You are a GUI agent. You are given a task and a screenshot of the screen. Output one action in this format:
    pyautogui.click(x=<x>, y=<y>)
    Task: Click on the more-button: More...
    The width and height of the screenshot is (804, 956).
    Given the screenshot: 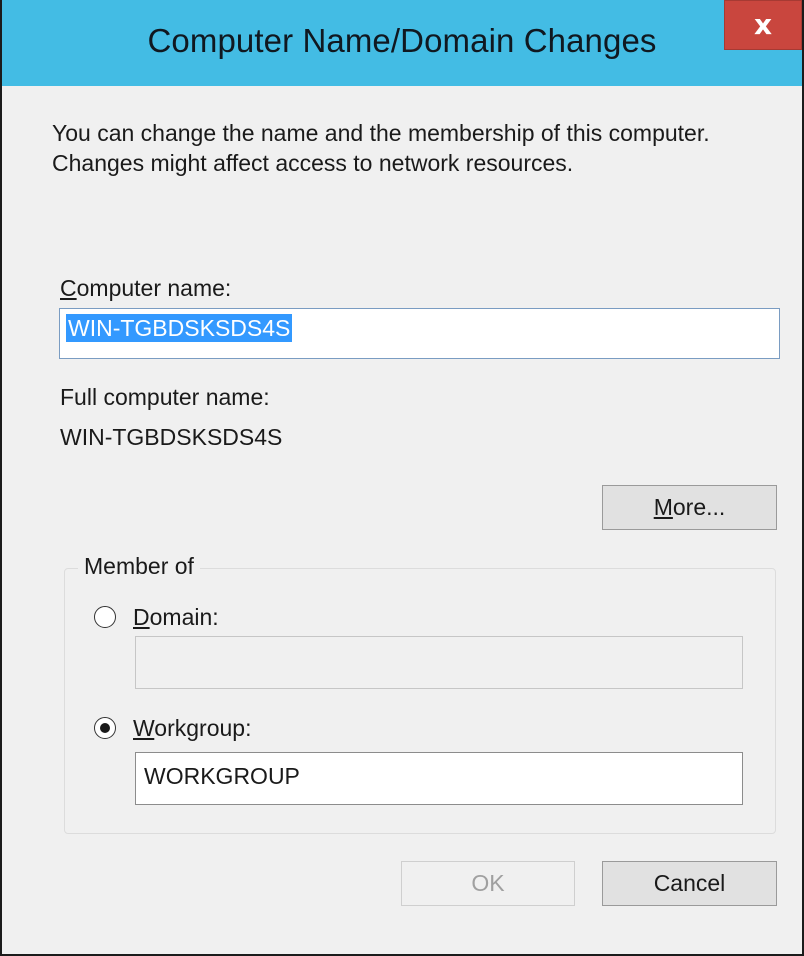 What is the action you would take?
    pyautogui.click(x=689, y=507)
    